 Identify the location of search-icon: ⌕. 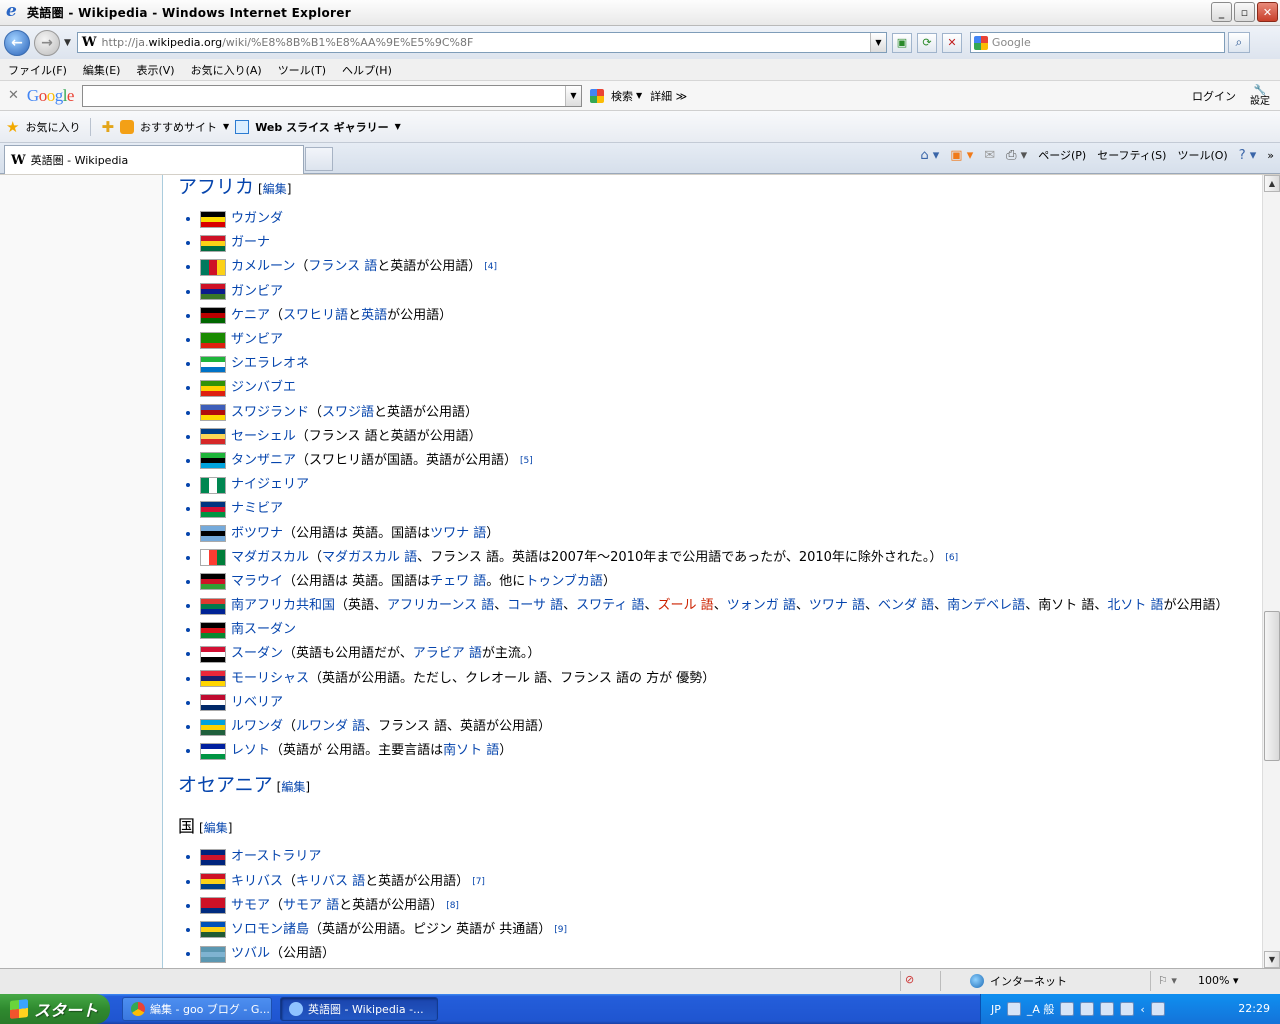
(1238, 42).